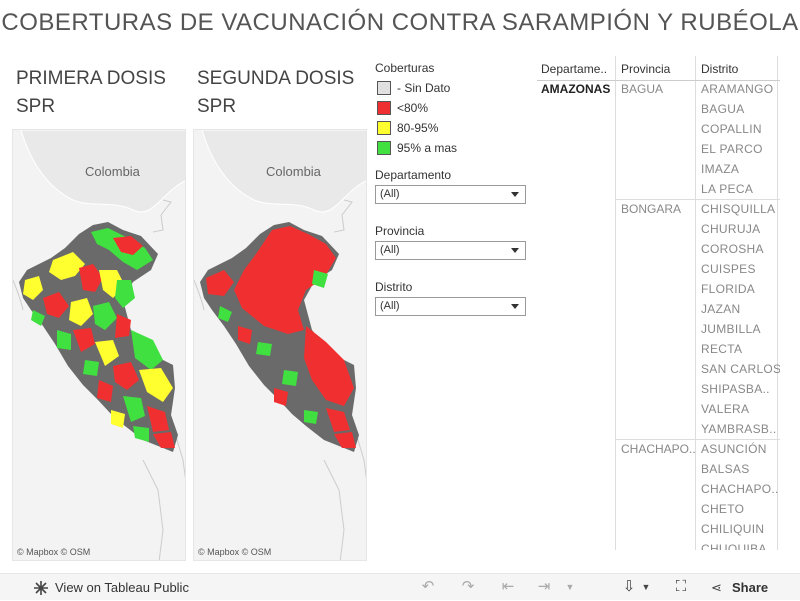 This screenshot has height=601, width=800. I want to click on cell-distrito: RECTA, so click(721, 349).